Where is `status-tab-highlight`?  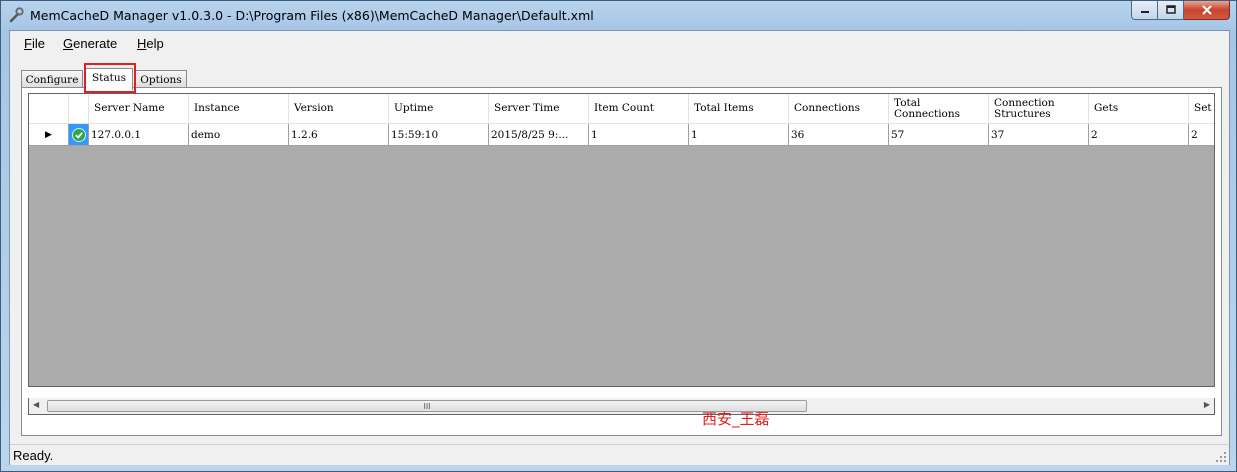 status-tab-highlight is located at coordinates (110, 78).